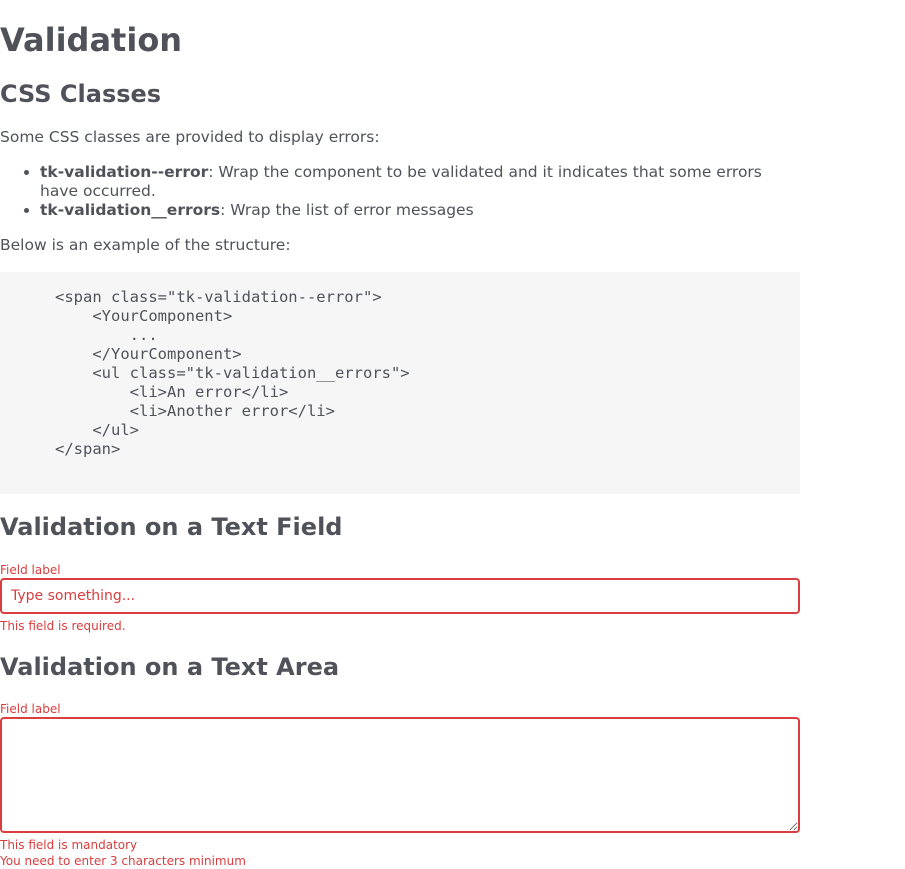 The width and height of the screenshot is (905, 869). Describe the element at coordinates (145, 245) in the screenshot. I see `structure-intro: Below is an example of the structure:` at that location.